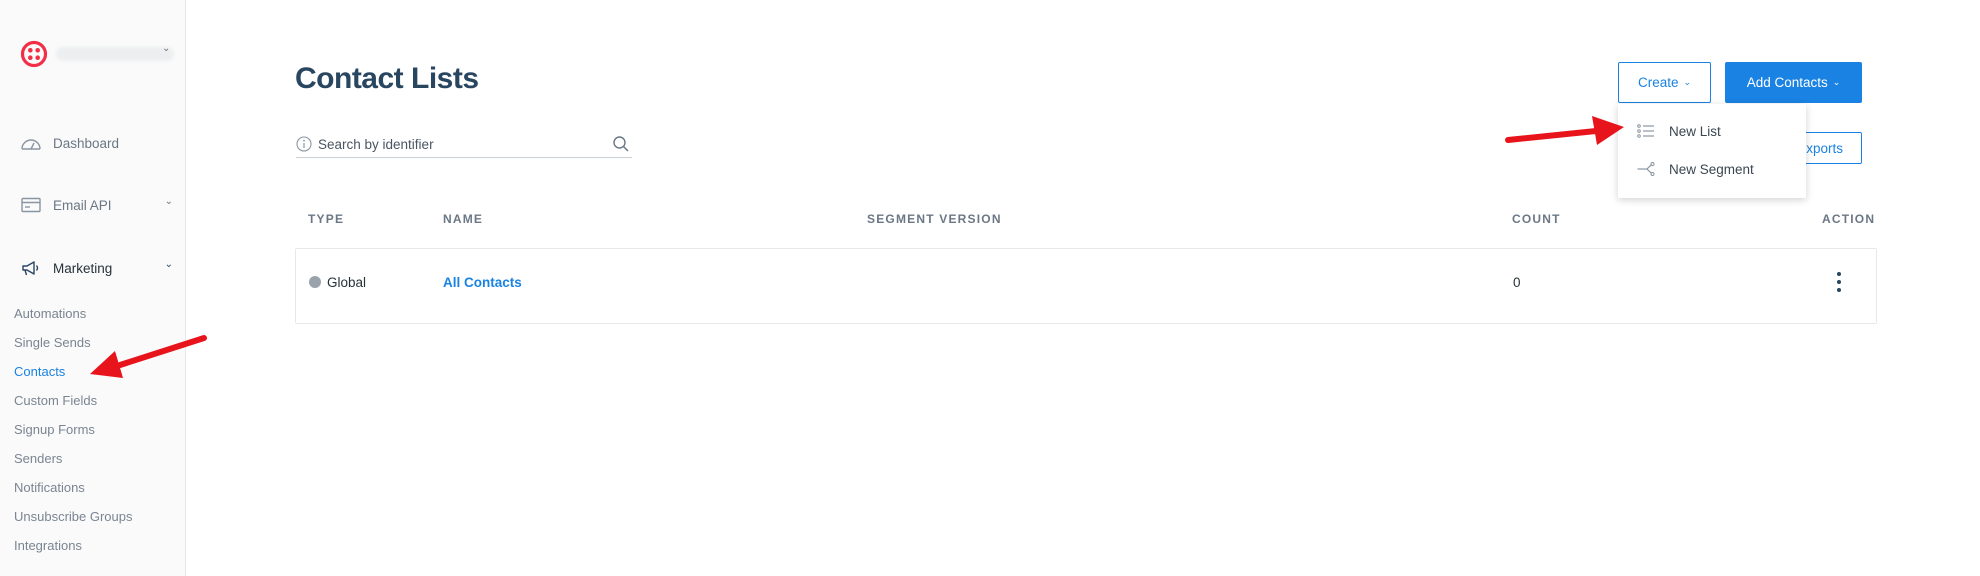  What do you see at coordinates (31, 143) in the screenshot?
I see `gauge-icon` at bounding box center [31, 143].